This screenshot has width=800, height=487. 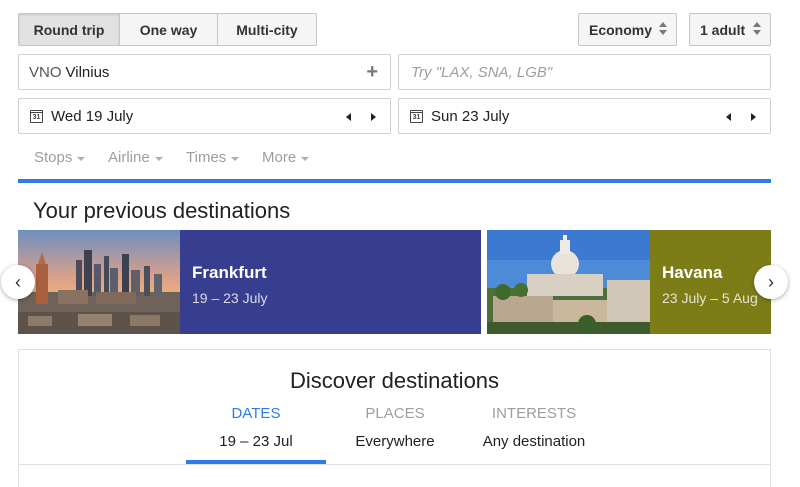 I want to click on tab-label: INTERESTS, so click(x=534, y=413).